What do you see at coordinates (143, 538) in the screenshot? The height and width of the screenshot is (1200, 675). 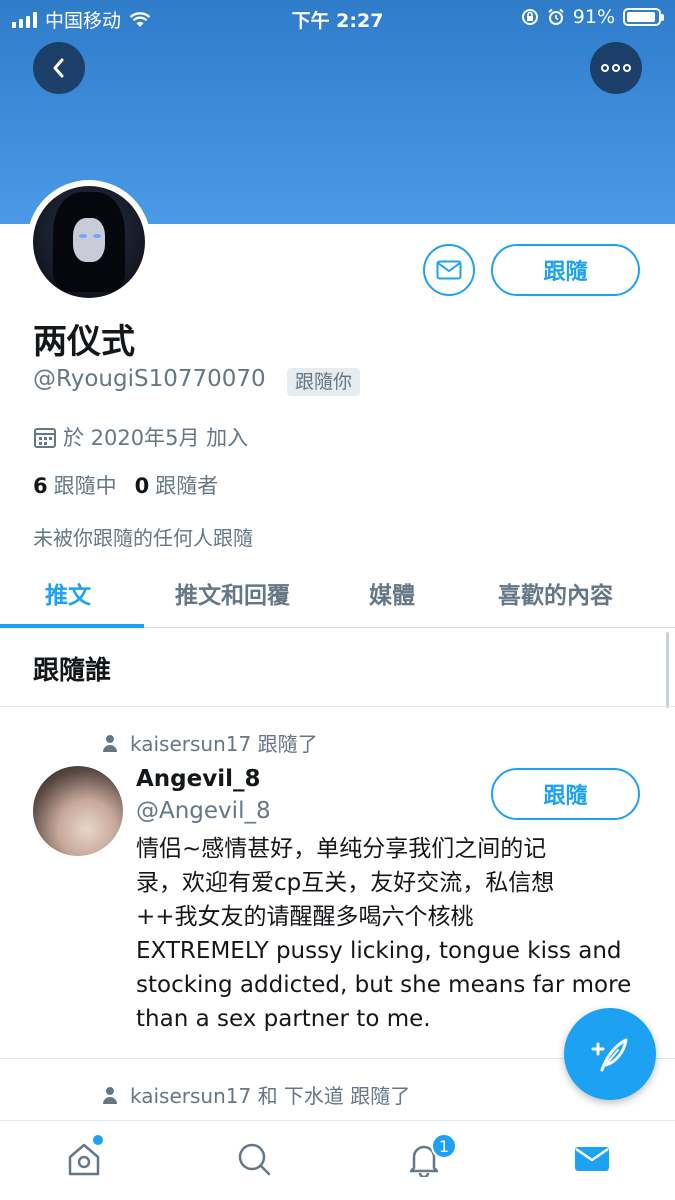 I see `not-followed-by-text: 未被你跟隨的任何人跟隨` at bounding box center [143, 538].